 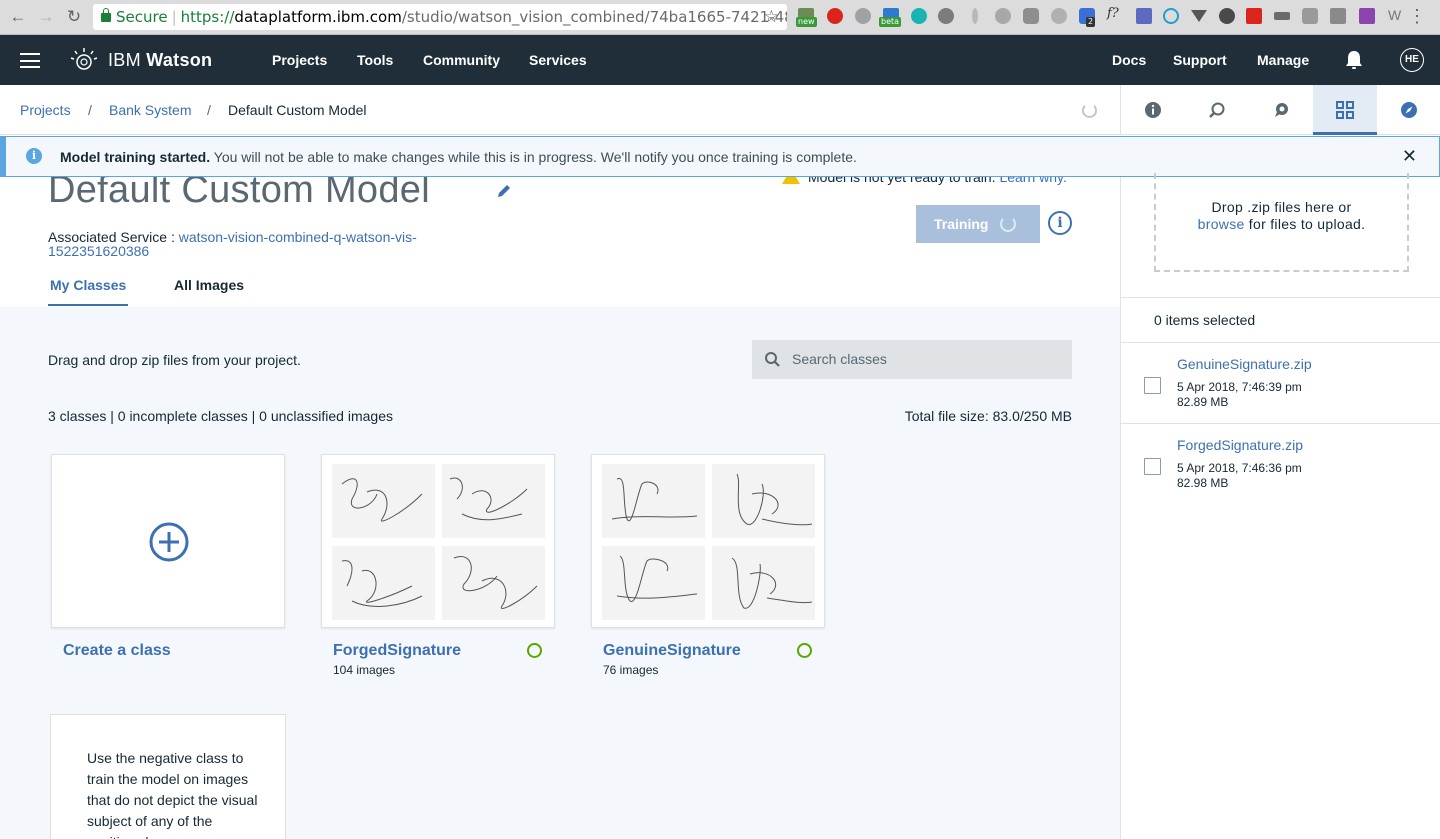 I want to click on browser-menu-icon: ⋮, so click(x=1417, y=16).